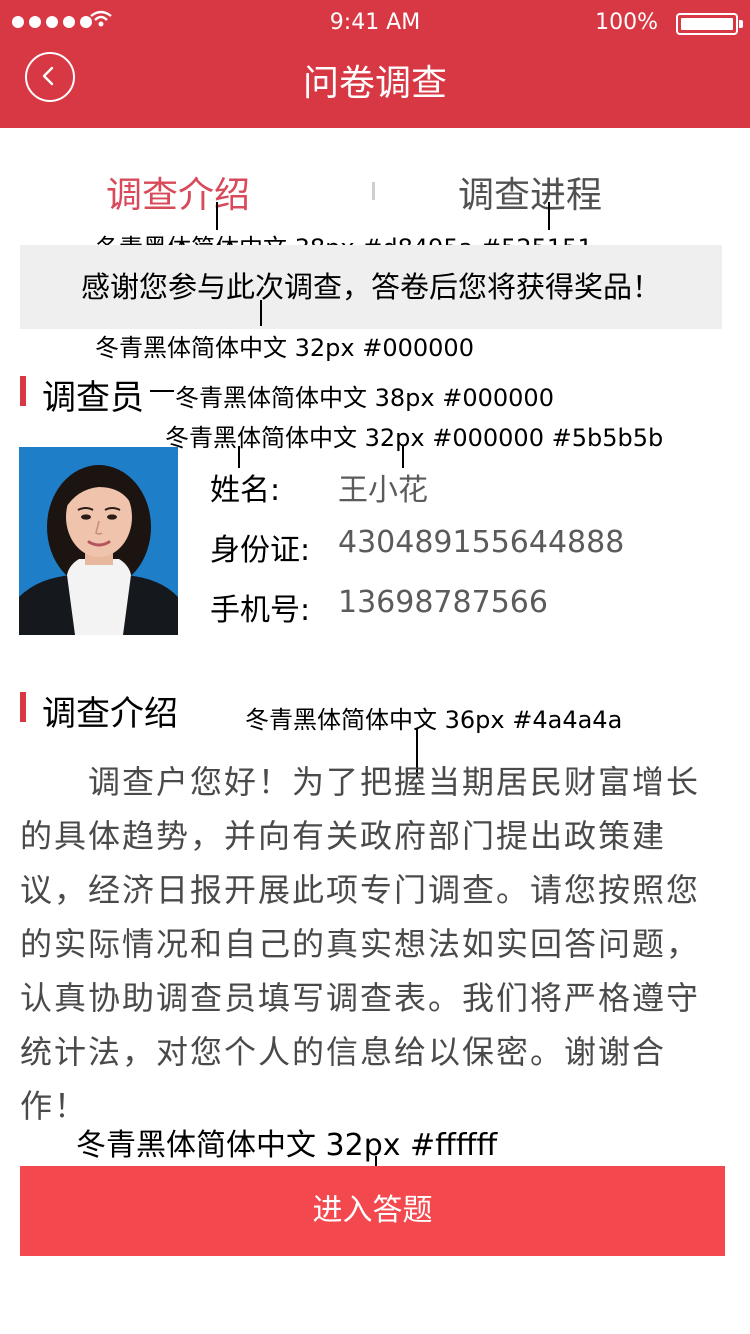  What do you see at coordinates (709, 24) in the screenshot?
I see `battery-icon` at bounding box center [709, 24].